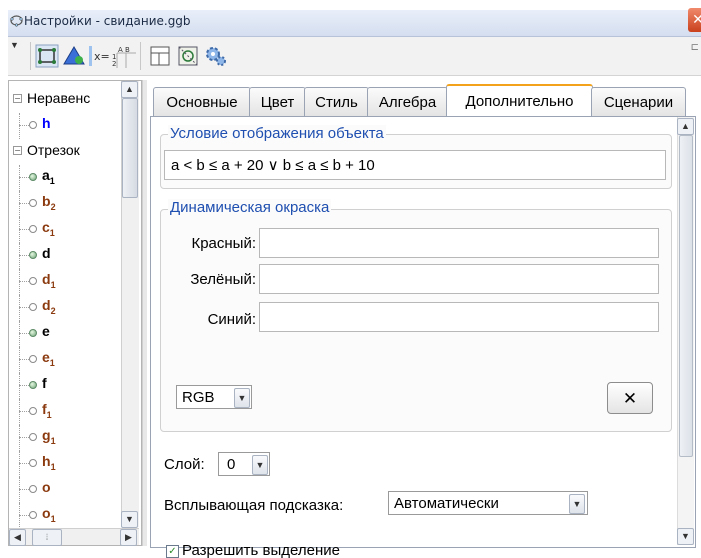 This screenshot has width=701, height=558. What do you see at coordinates (69, 178) in the screenshot?
I see `tree-item: a1` at bounding box center [69, 178].